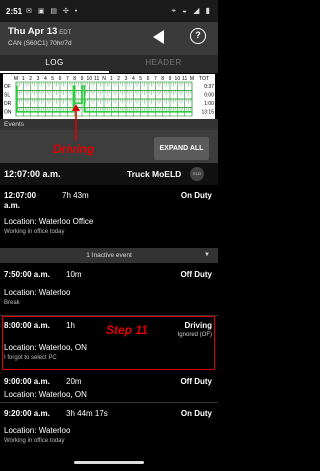 Image resolution: width=320 pixels, height=471 pixels. Describe the element at coordinates (7, 96) in the screenshot. I see `graph-row-label: SL` at that location.